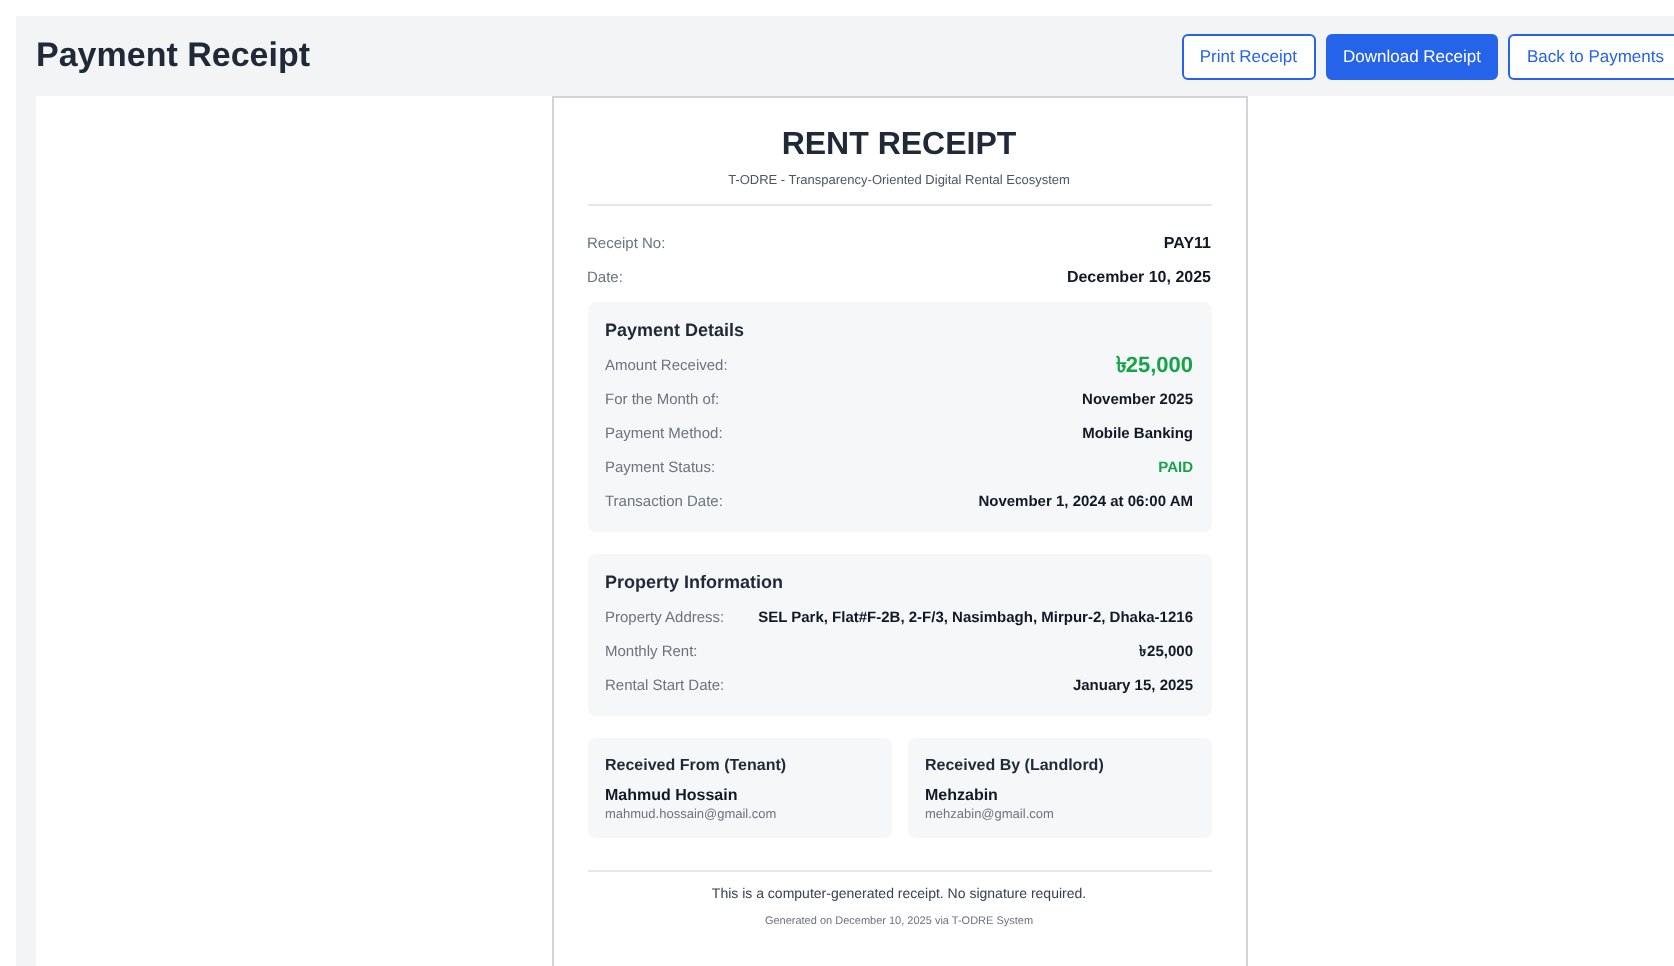  I want to click on receipt-title: RENT RECEIPT, so click(899, 146).